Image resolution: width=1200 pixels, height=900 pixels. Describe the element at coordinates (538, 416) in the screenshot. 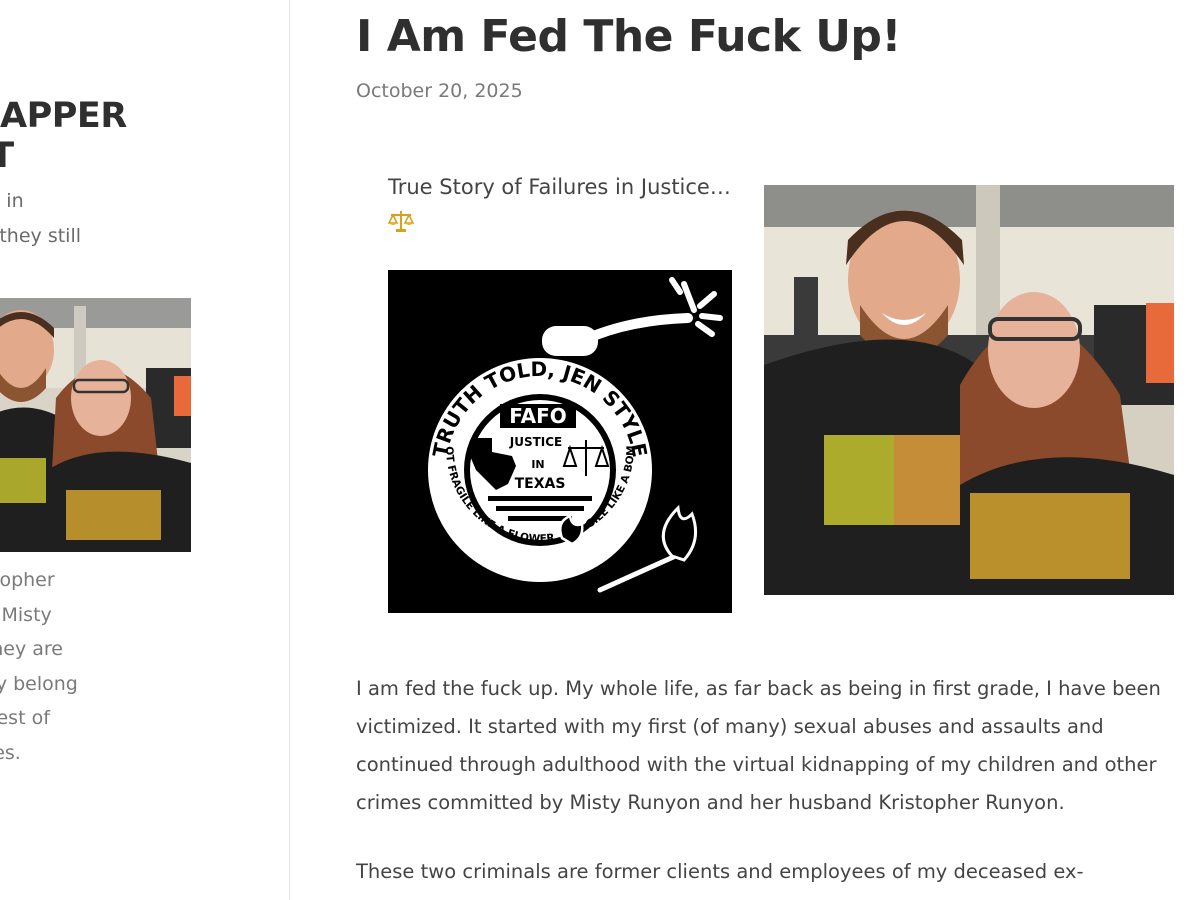

I see `logo-badge: FAFO` at that location.